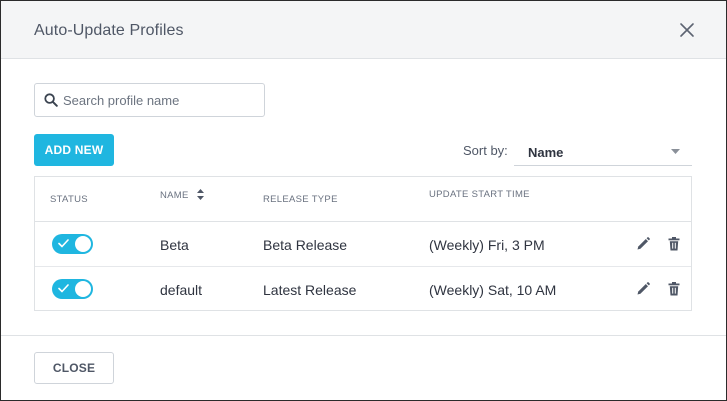 The image size is (727, 401). What do you see at coordinates (487, 245) in the screenshot?
I see `update-start-time: (Weekly) Fri, 3 PM` at bounding box center [487, 245].